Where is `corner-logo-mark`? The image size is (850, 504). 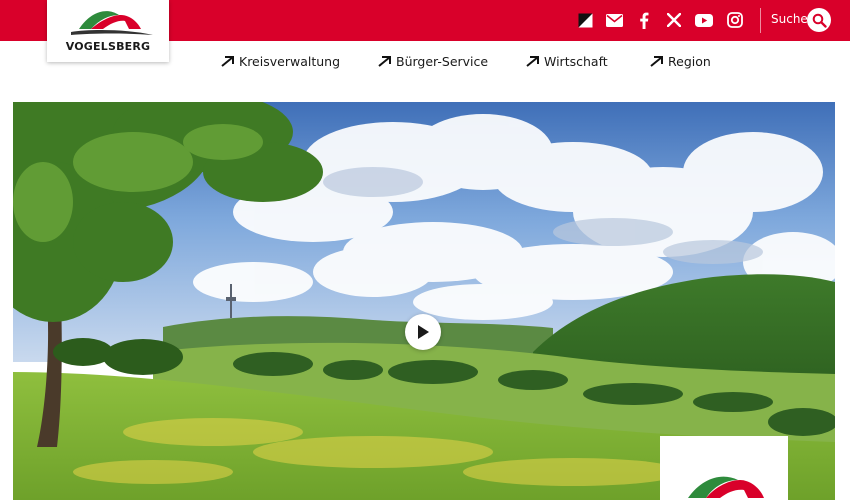 corner-logo-mark is located at coordinates (726, 487).